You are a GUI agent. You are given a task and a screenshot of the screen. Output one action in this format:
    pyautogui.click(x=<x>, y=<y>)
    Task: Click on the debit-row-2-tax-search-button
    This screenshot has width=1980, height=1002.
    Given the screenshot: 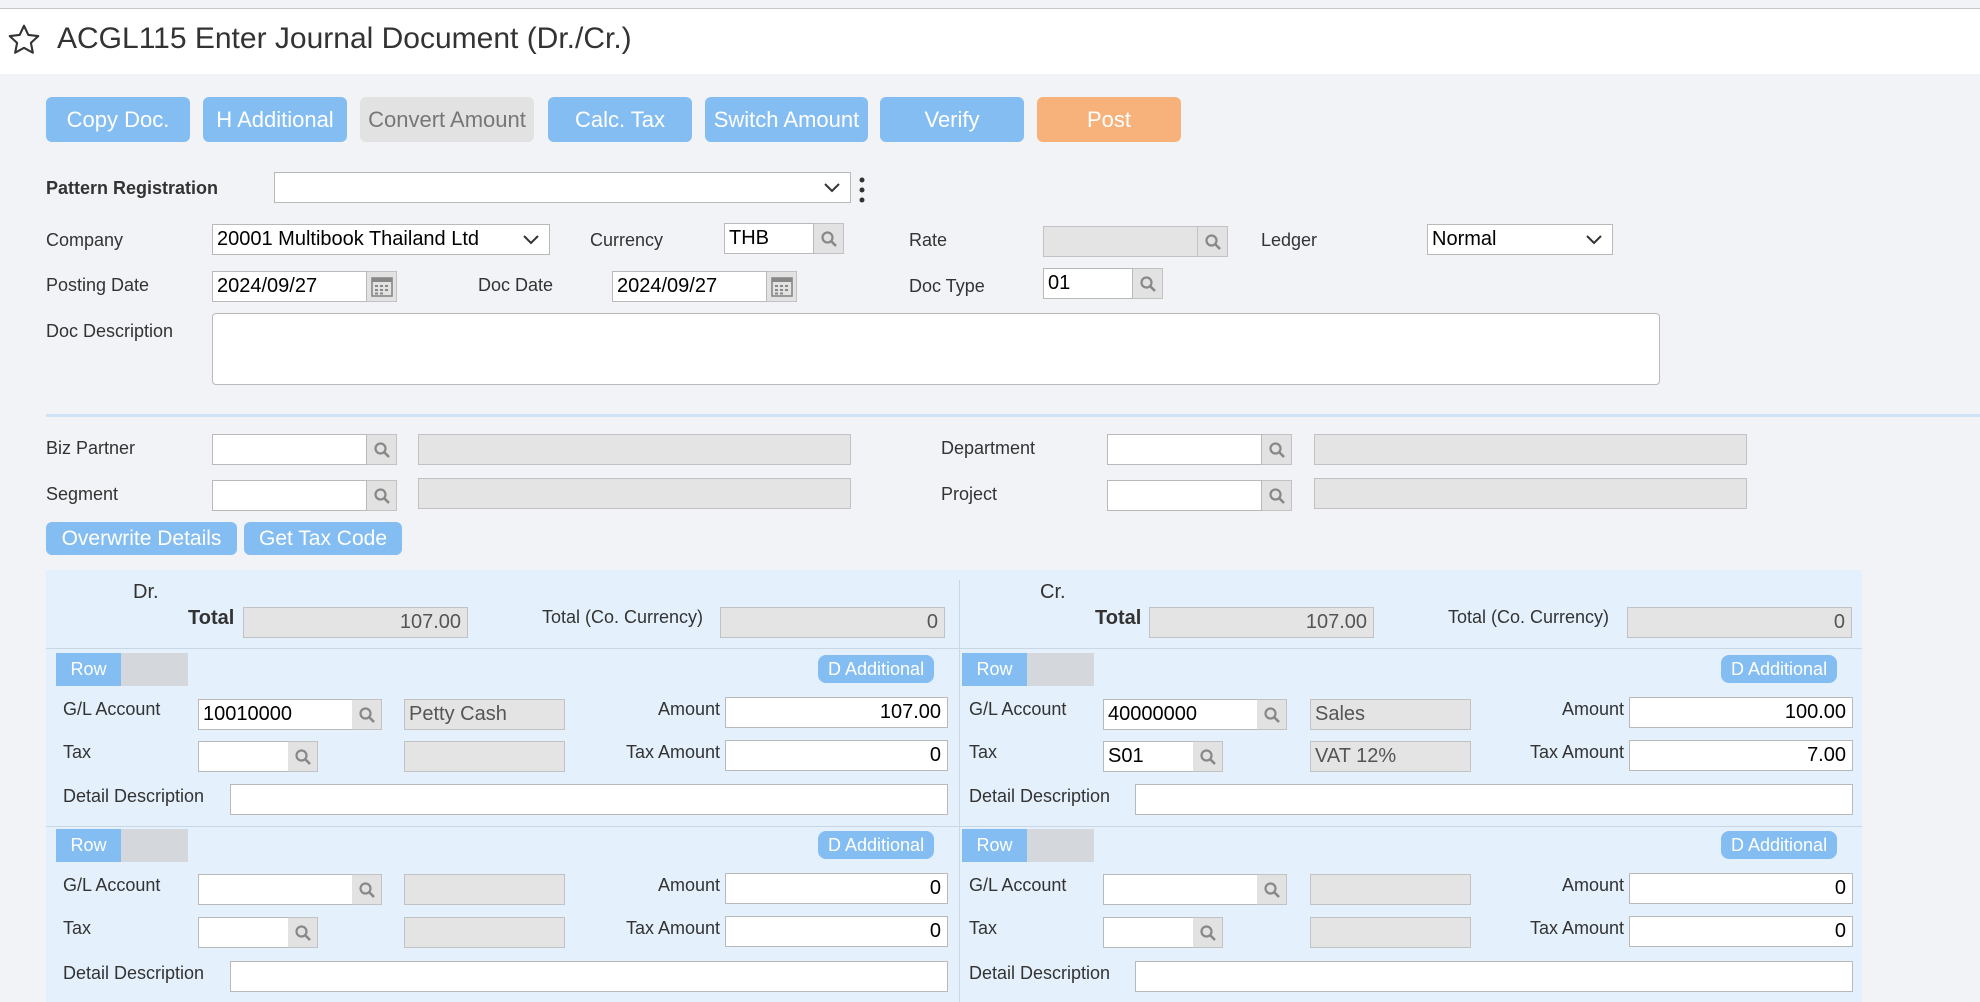 What is the action you would take?
    pyautogui.click(x=303, y=932)
    